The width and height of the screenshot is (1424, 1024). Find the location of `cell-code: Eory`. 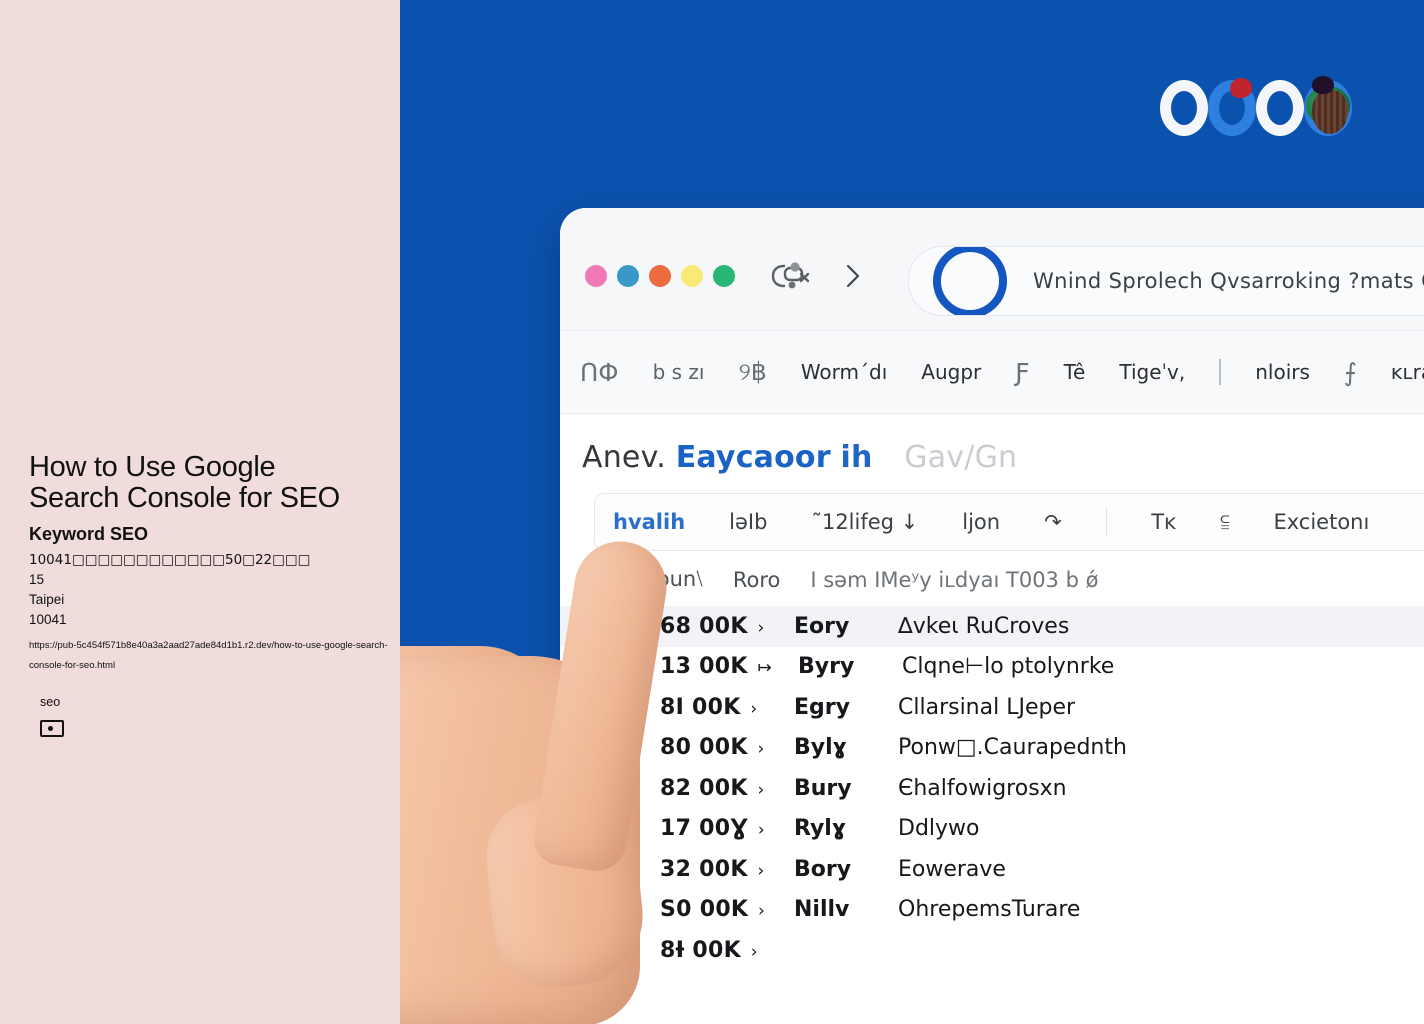

cell-code: Eory is located at coordinates (822, 626).